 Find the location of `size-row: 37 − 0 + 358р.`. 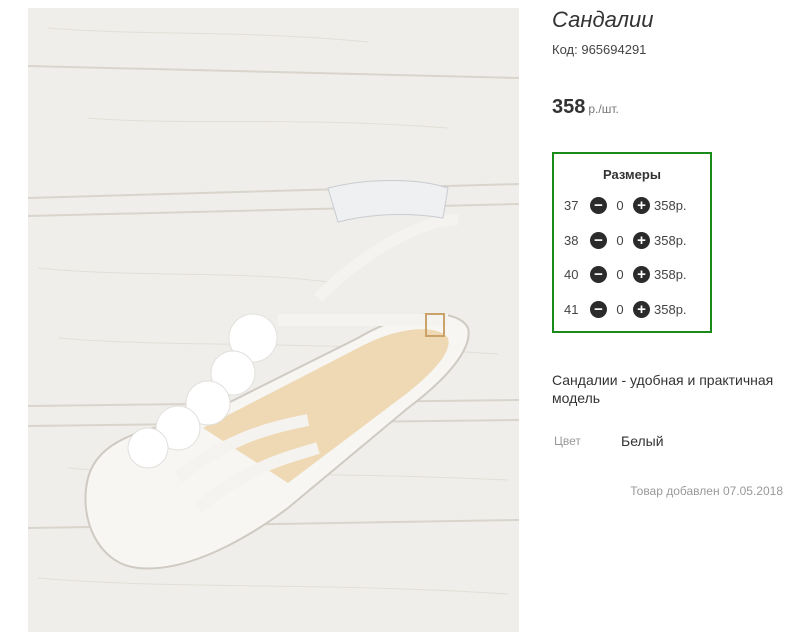

size-row: 37 − 0 + 358р. is located at coordinates (625, 205).